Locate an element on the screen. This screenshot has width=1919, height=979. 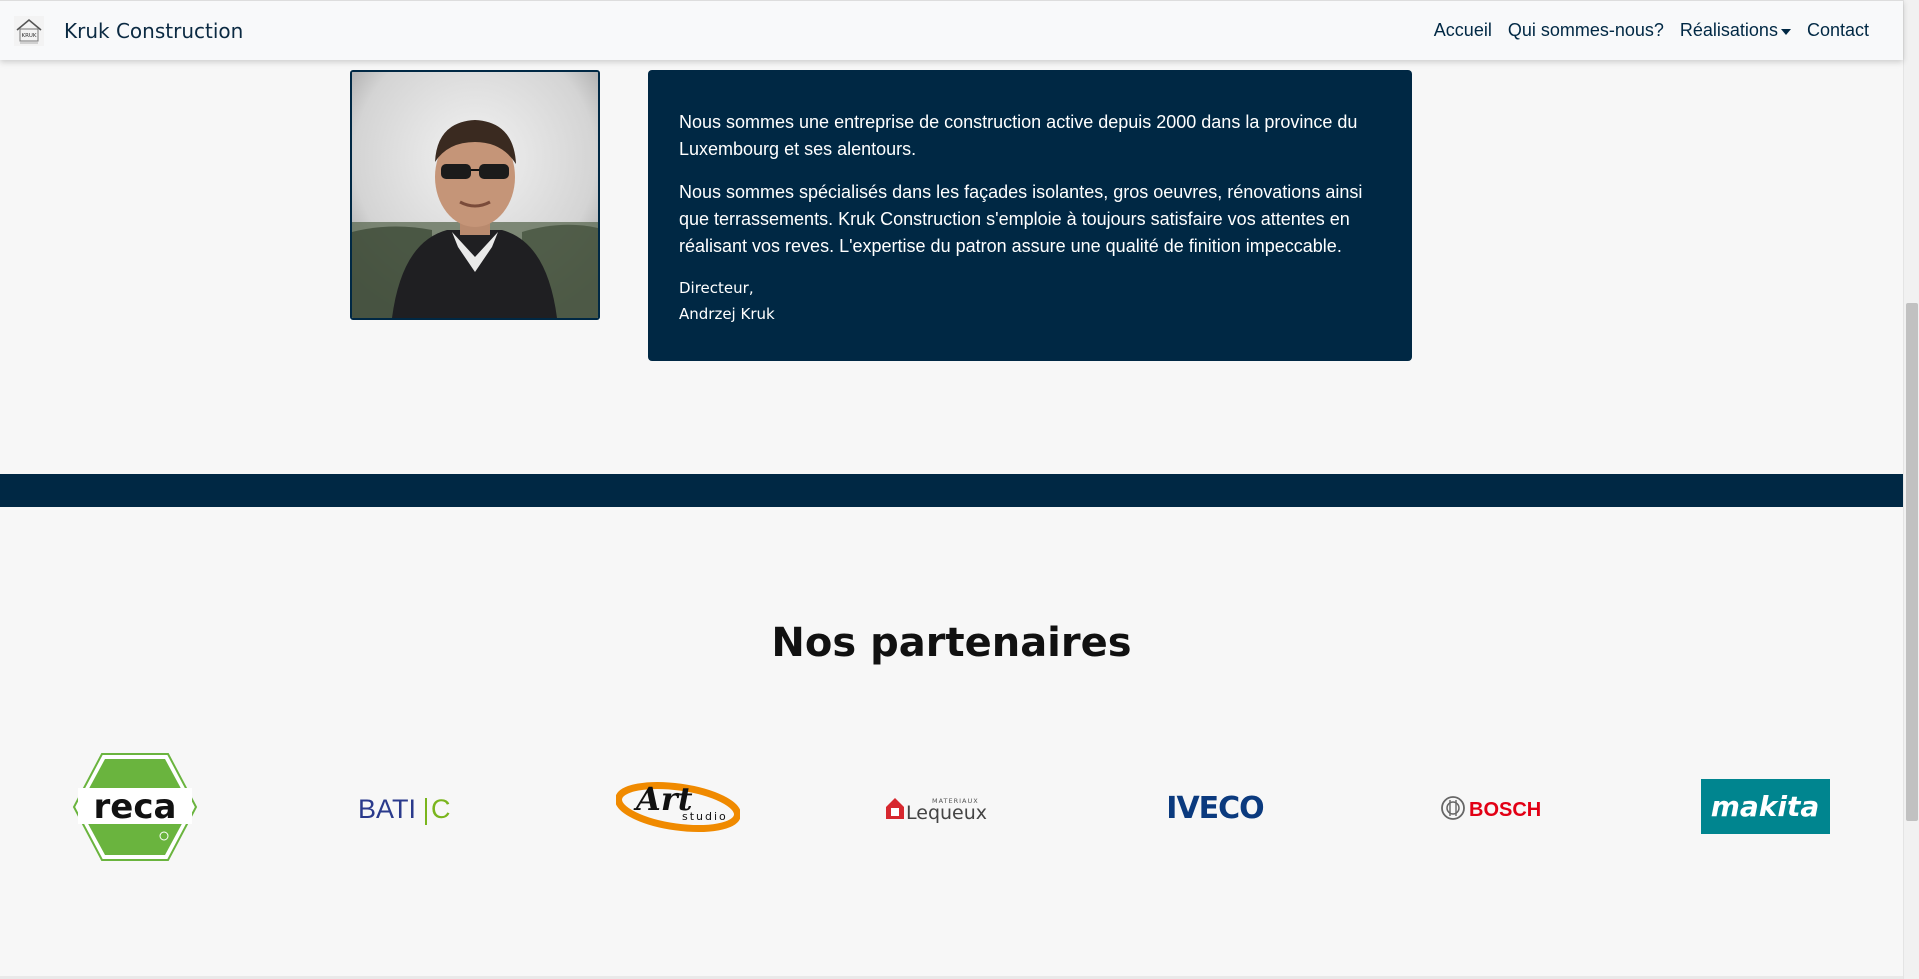
partner-logo-reca: reca is located at coordinates (135, 807).